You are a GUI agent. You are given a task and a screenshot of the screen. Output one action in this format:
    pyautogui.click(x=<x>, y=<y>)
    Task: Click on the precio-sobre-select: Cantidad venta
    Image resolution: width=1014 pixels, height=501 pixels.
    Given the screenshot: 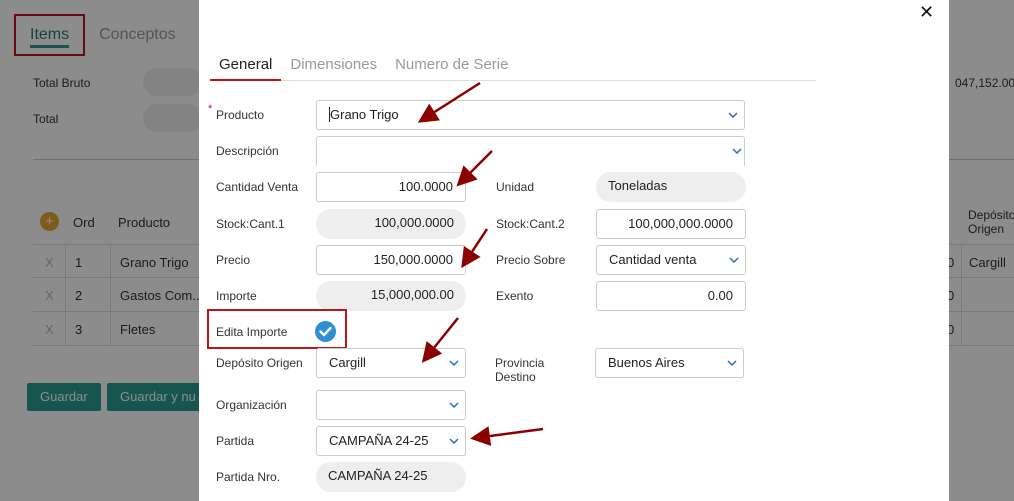 What is the action you would take?
    pyautogui.click(x=671, y=260)
    